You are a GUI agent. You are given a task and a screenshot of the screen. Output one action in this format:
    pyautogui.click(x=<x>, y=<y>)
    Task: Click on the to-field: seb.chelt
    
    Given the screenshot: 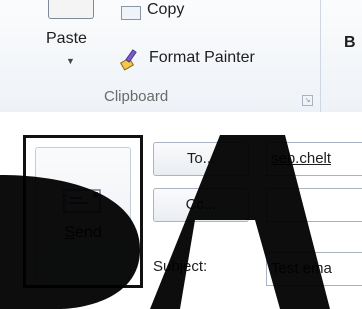 What is the action you would take?
    pyautogui.click(x=314, y=159)
    